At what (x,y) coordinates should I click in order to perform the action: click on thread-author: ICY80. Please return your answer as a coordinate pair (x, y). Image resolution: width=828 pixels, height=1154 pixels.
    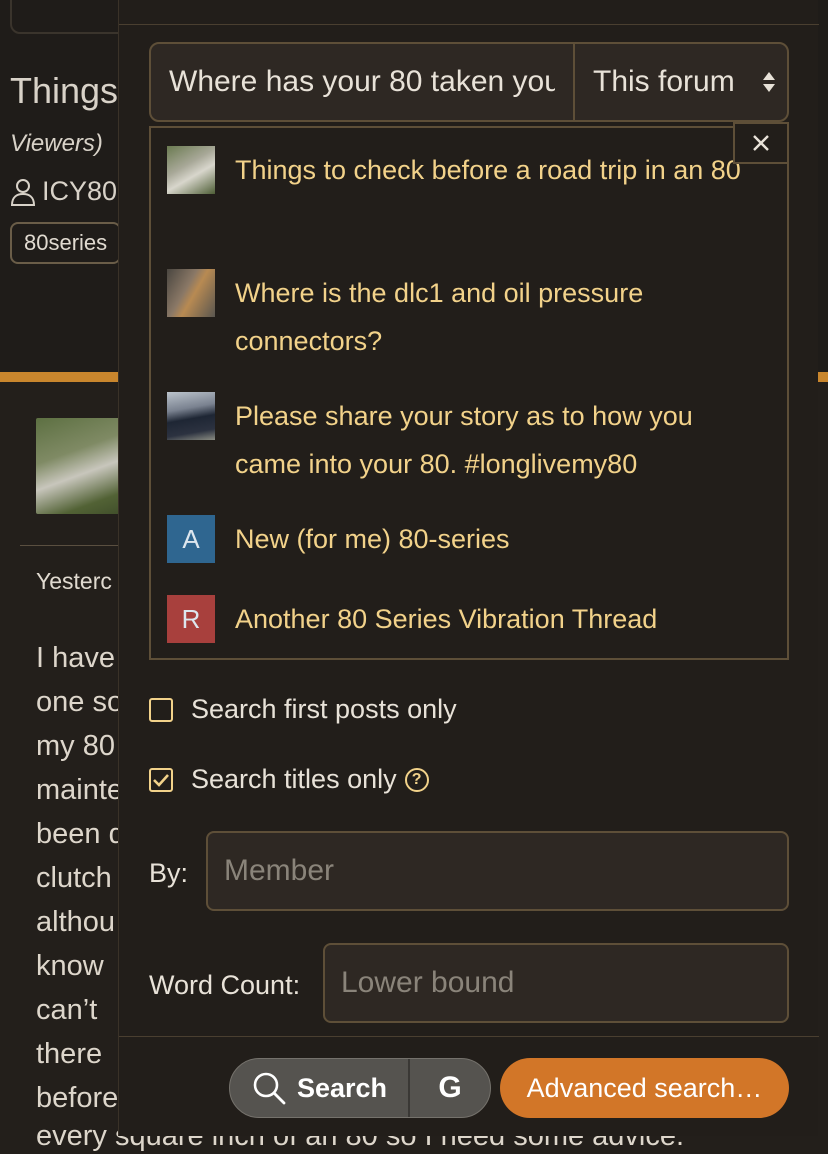
    Looking at the image, I should click on (63, 191).